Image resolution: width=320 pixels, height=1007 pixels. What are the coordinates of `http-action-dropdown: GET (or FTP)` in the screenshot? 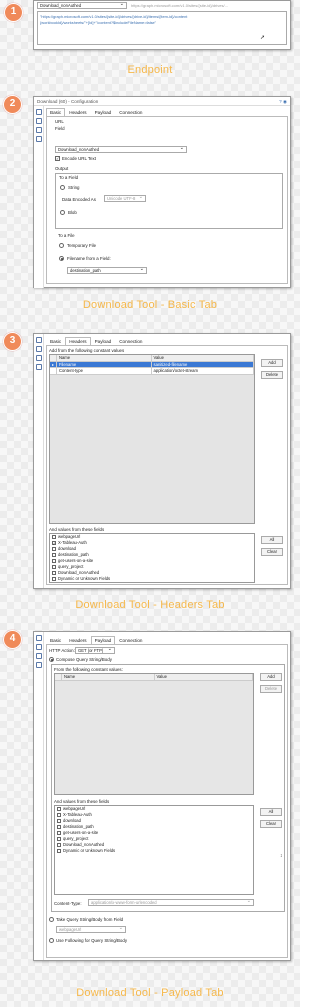 It's located at (95, 650).